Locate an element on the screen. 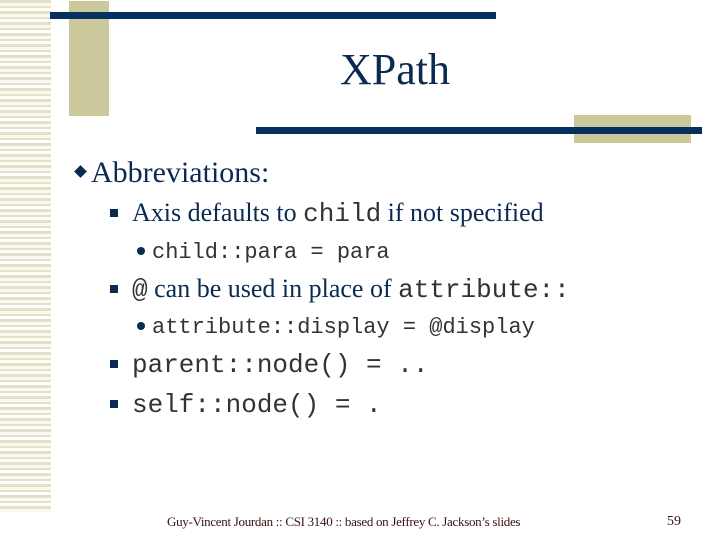 The width and height of the screenshot is (720, 540). bullet-level2: @ can be used in place of attribute:: is located at coordinates (340, 289).